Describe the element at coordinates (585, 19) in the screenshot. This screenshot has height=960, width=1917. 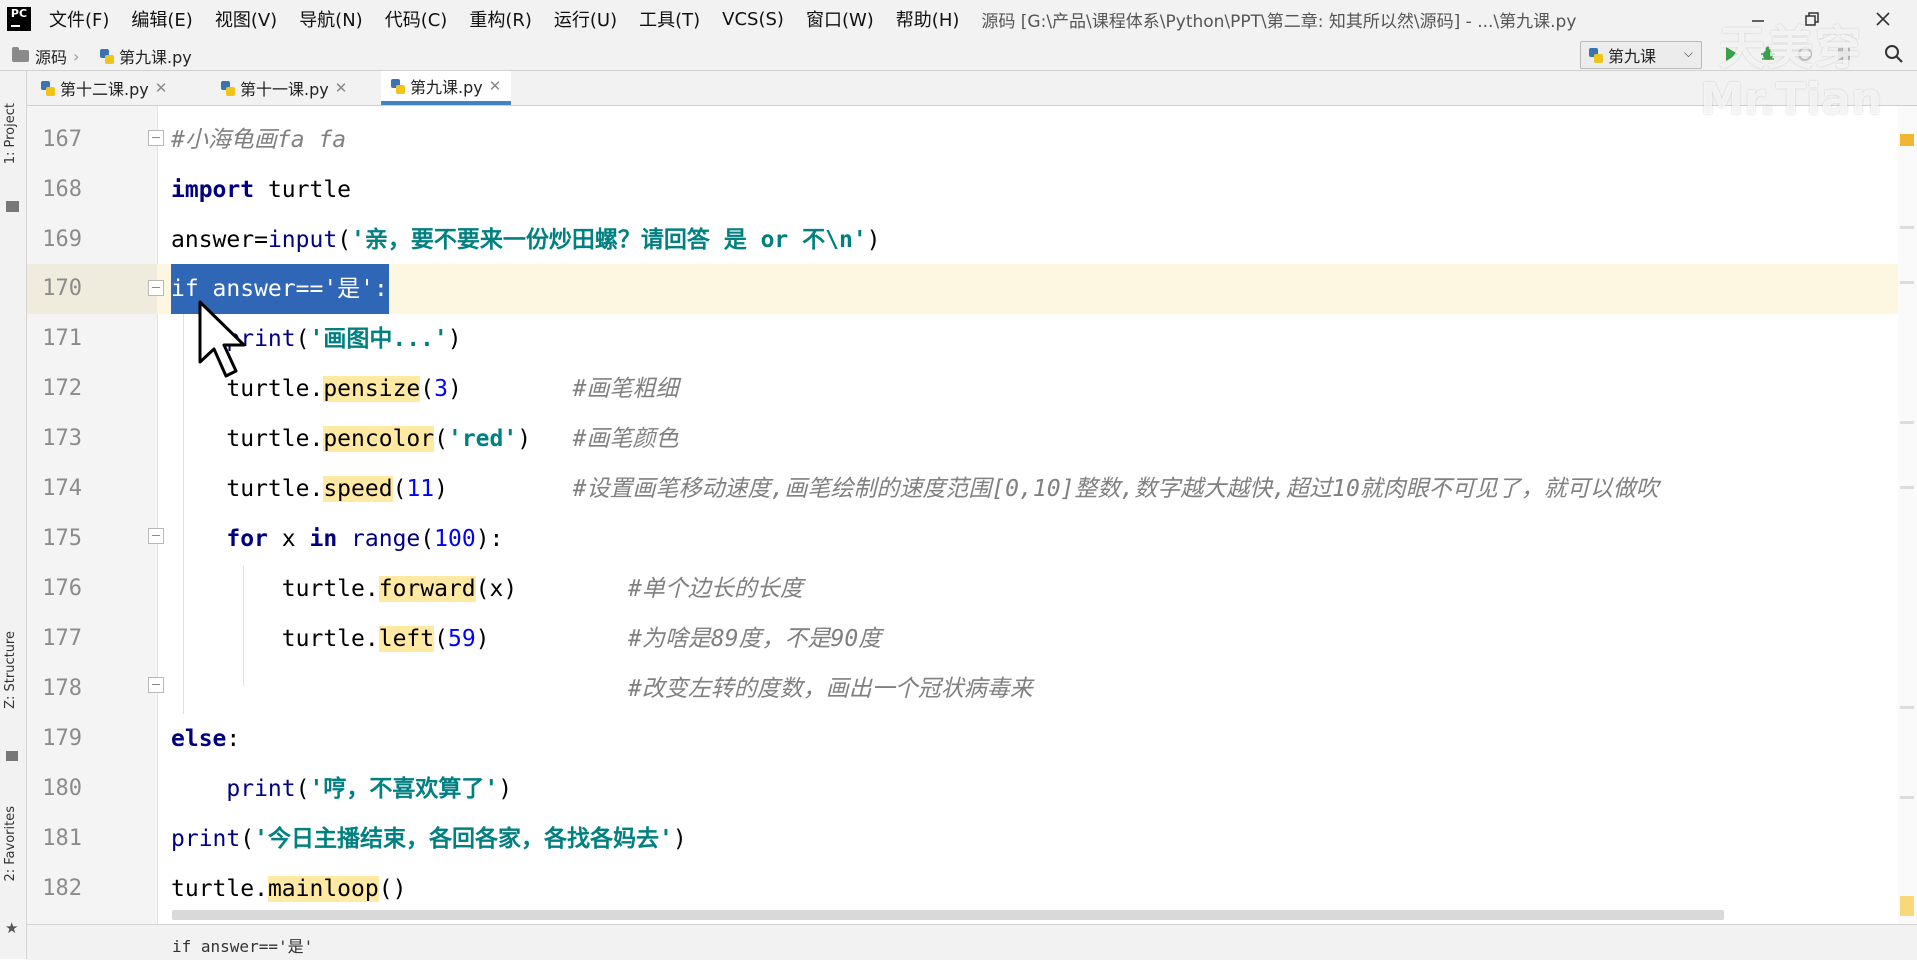
I see `menu-run: 运行(U)` at that location.